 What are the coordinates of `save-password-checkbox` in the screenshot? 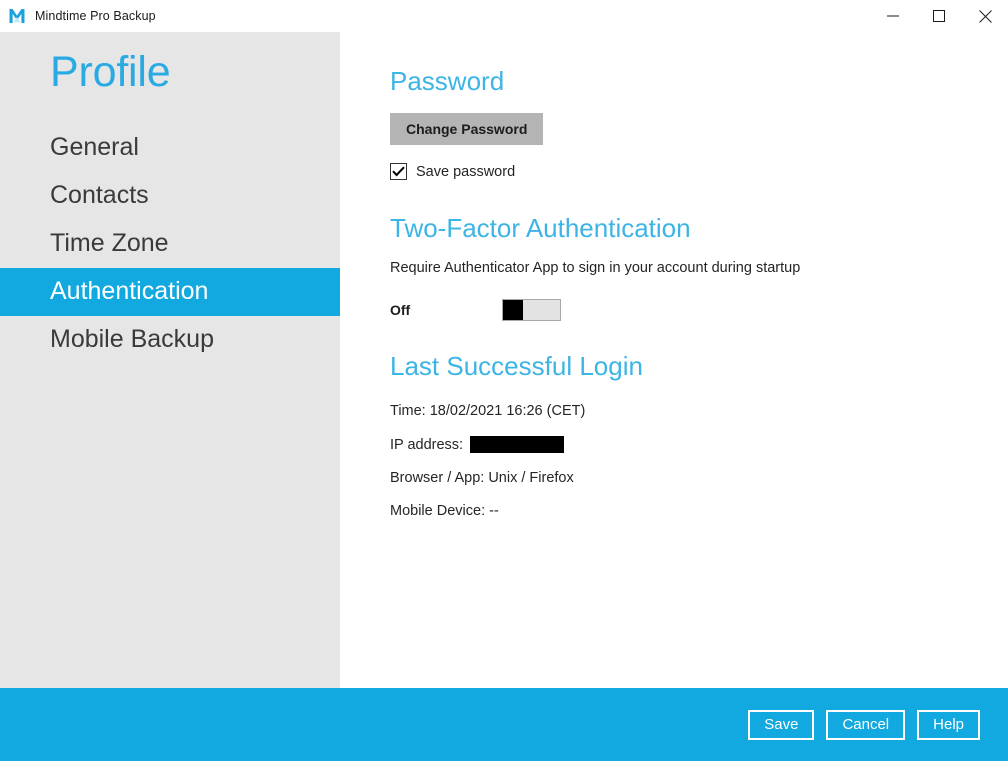 It's located at (398, 171).